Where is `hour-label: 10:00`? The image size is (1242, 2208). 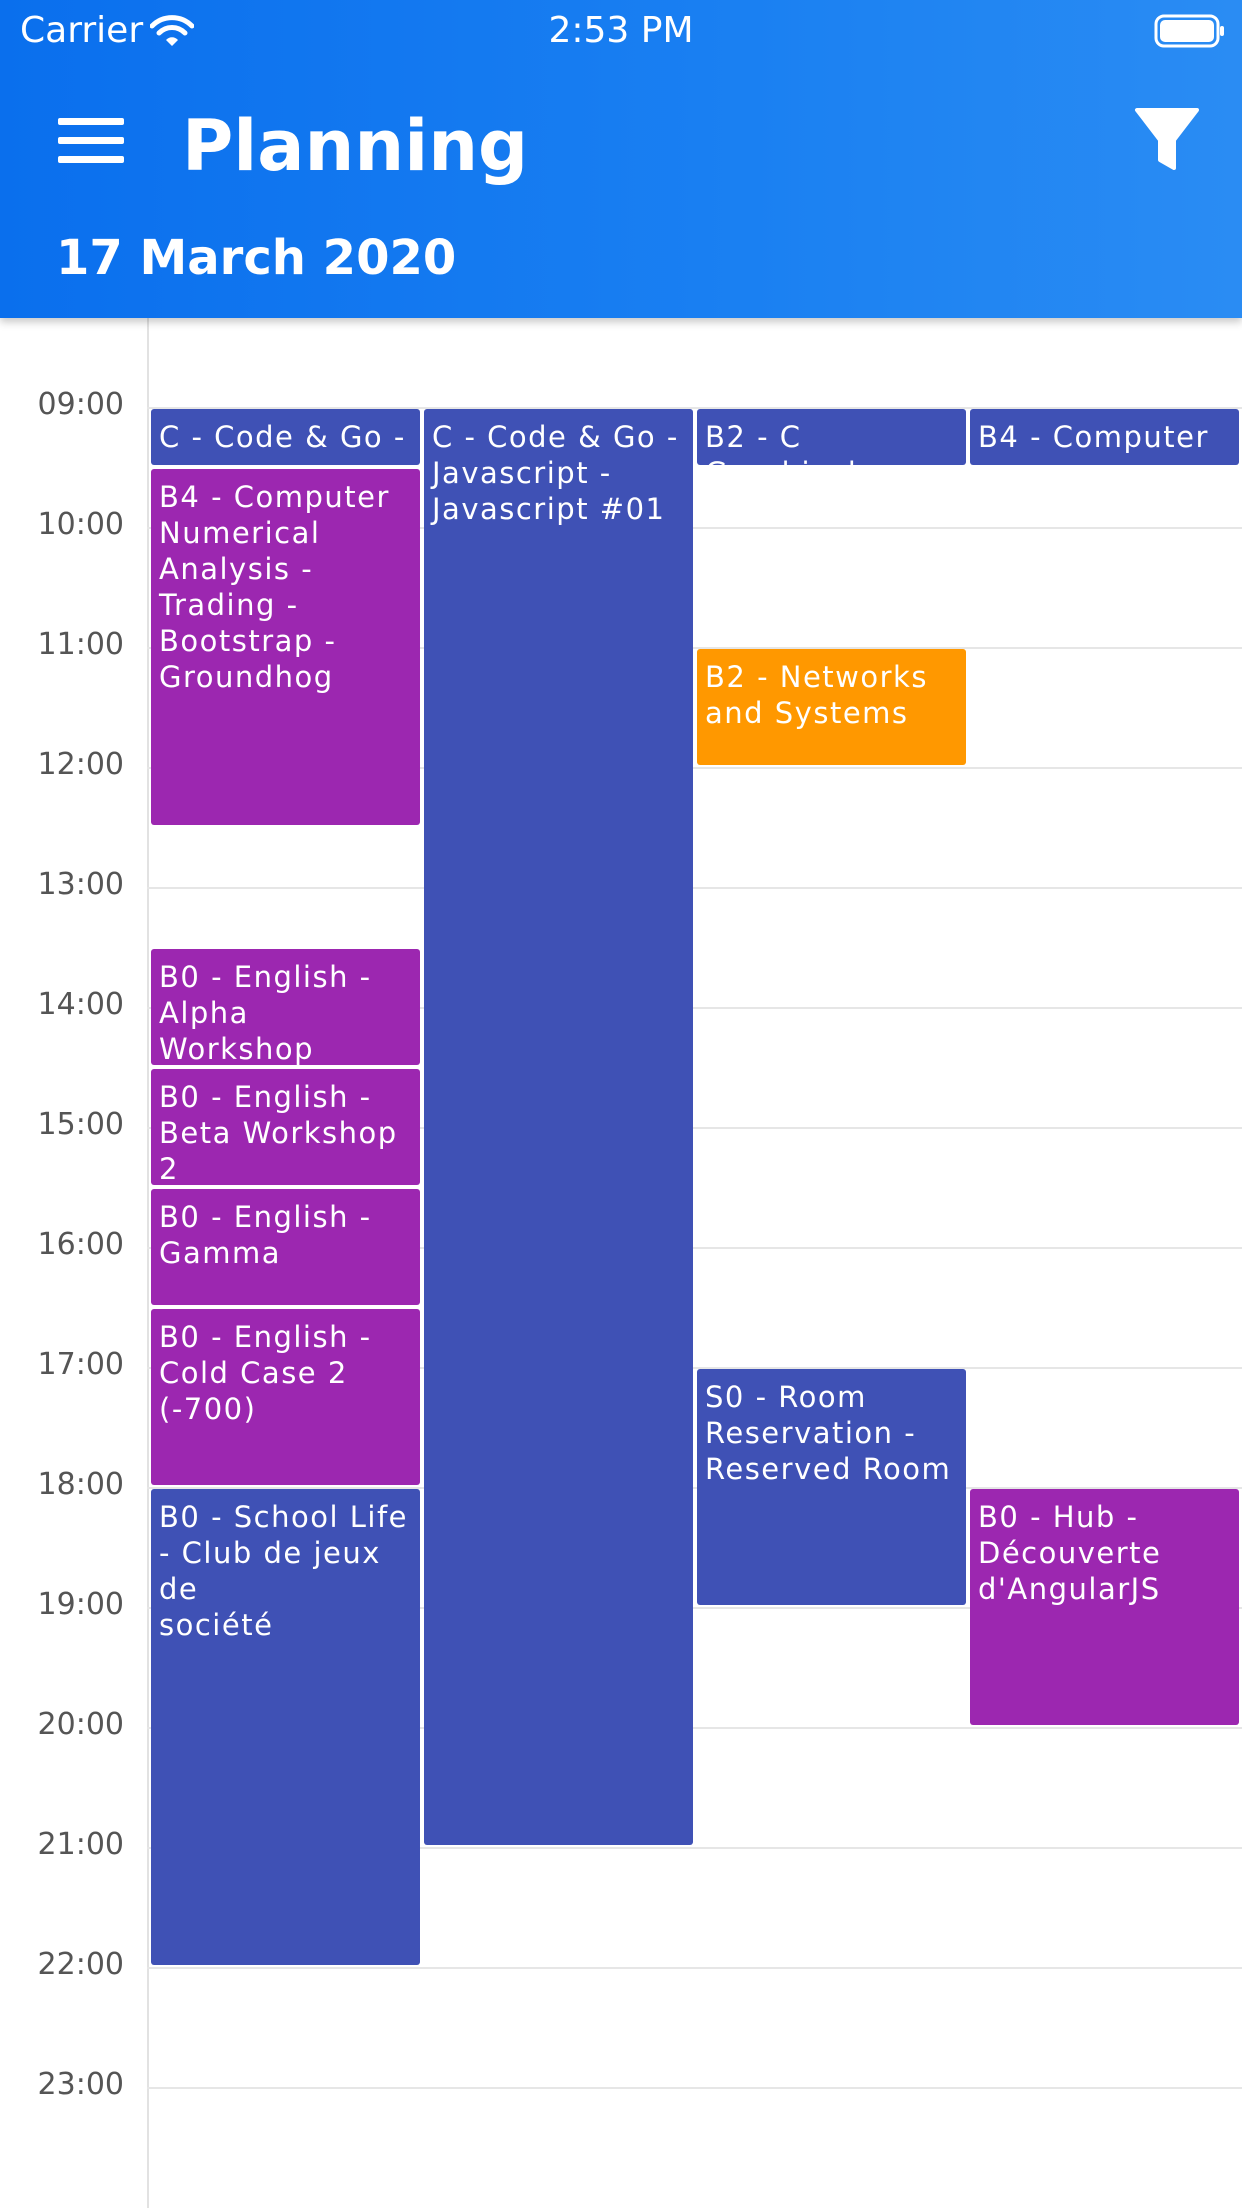
hour-label: 10:00 is located at coordinates (80, 524).